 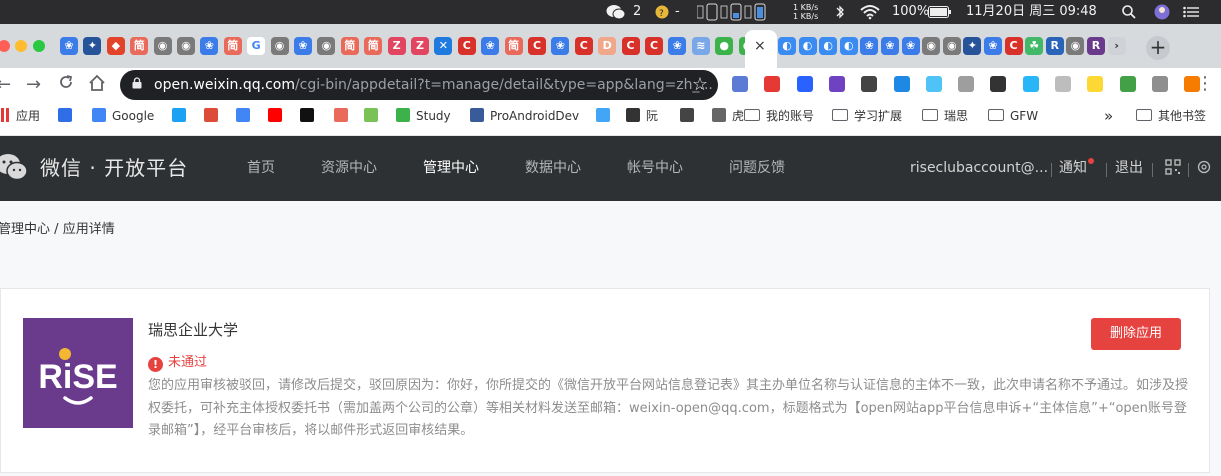 I want to click on extension-4-icon, so click(x=836, y=84).